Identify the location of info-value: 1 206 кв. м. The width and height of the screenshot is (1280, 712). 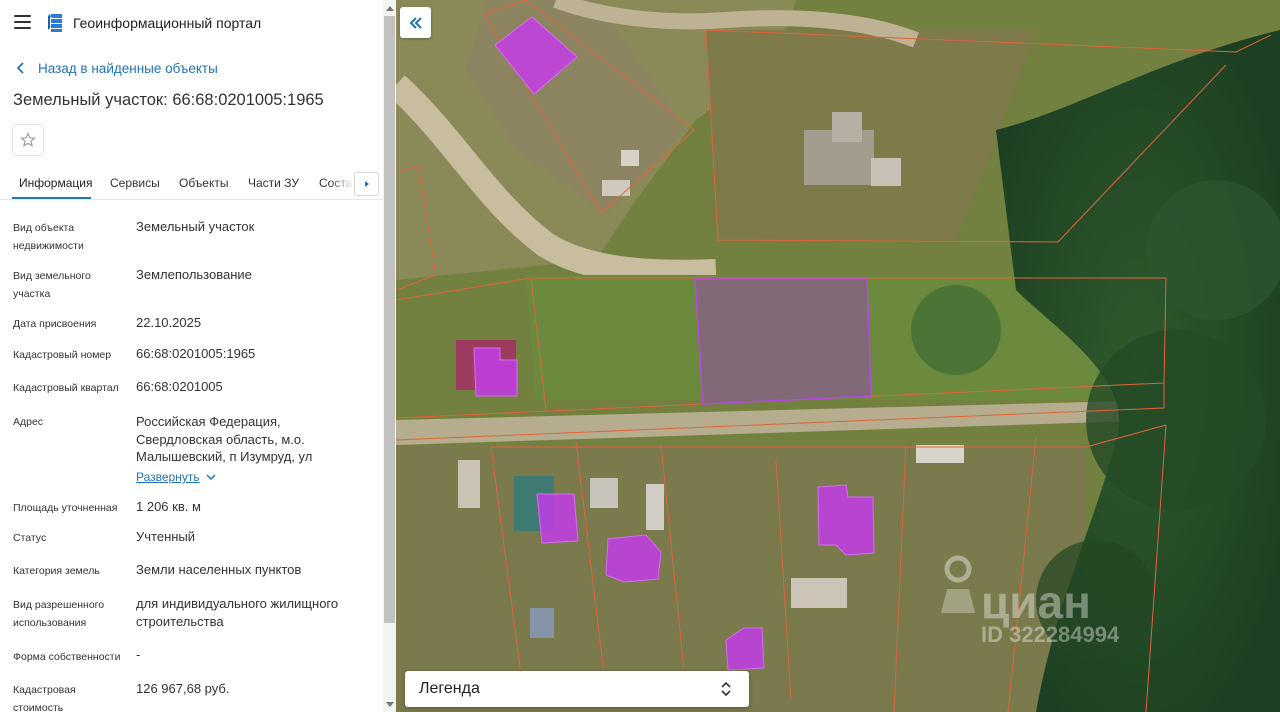
(168, 506).